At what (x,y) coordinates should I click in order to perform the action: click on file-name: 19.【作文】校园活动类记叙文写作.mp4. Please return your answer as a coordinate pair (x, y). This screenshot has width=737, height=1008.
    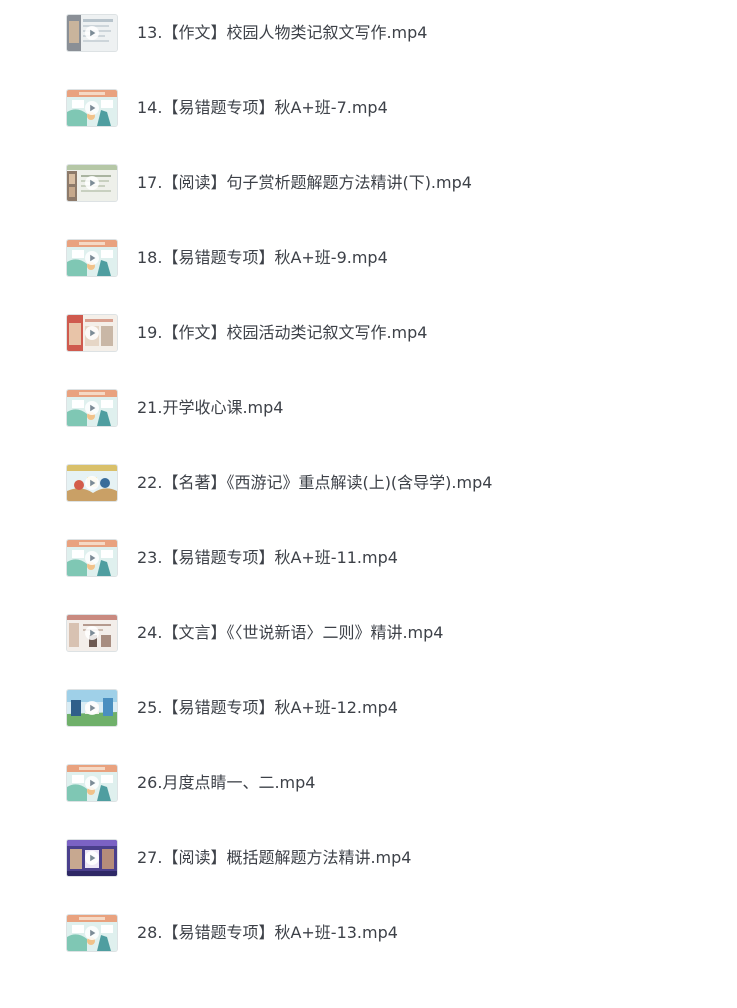
    Looking at the image, I should click on (282, 333).